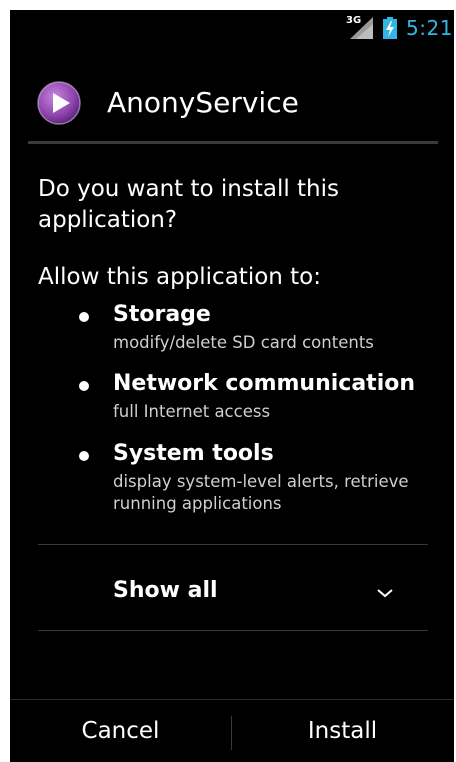  What do you see at coordinates (165, 590) in the screenshot?
I see `show-all-label: Show all` at bounding box center [165, 590].